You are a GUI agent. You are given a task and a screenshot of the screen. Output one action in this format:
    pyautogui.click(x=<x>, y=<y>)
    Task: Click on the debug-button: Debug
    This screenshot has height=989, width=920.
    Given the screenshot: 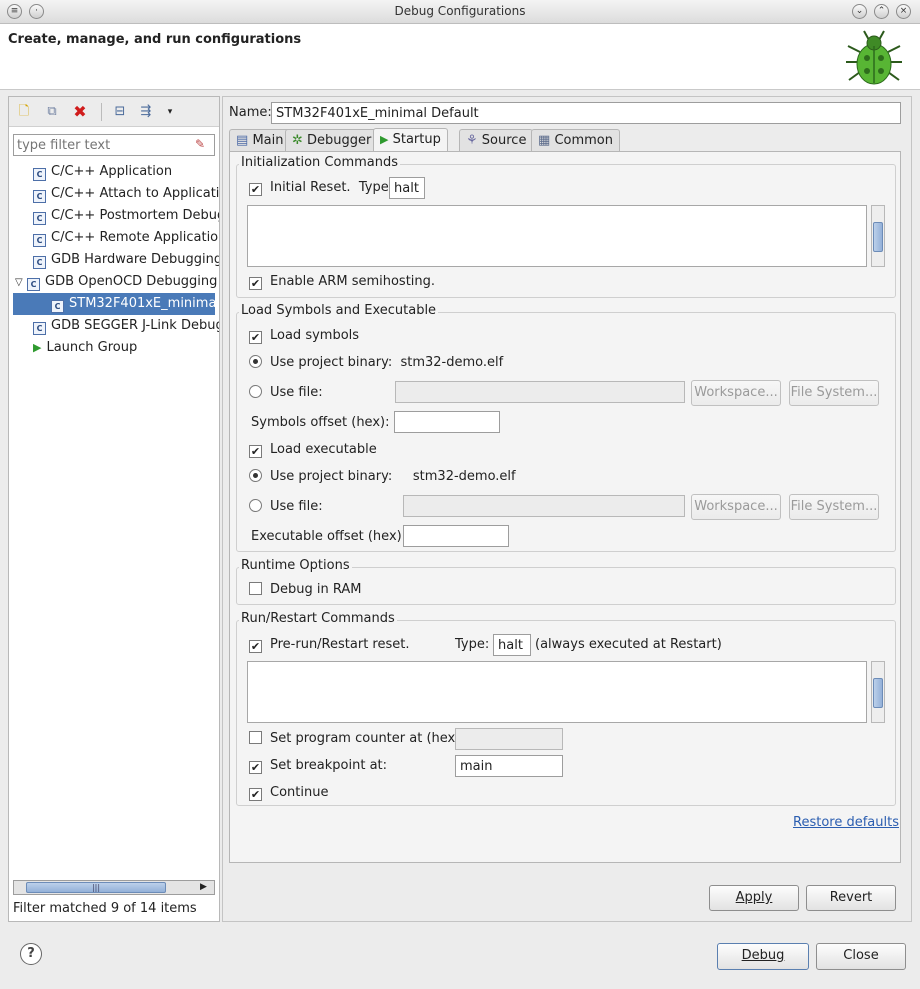 What is the action you would take?
    pyautogui.click(x=763, y=956)
    